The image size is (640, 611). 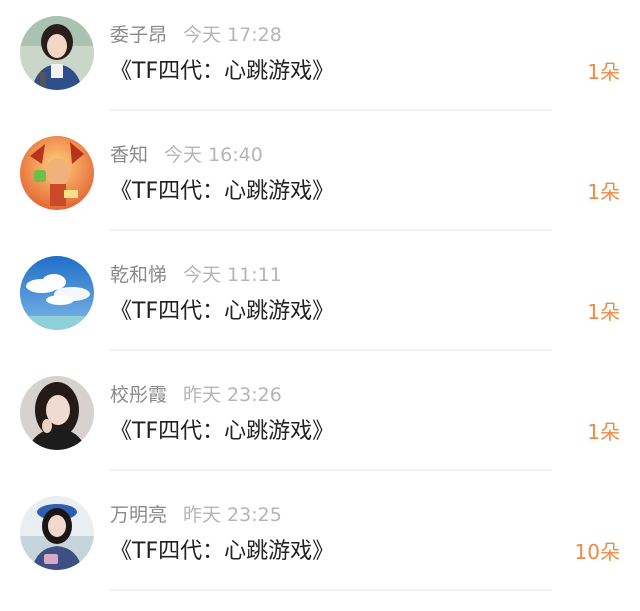 I want to click on item-meta: 校彤霞 昨天 23:26, so click(x=196, y=395).